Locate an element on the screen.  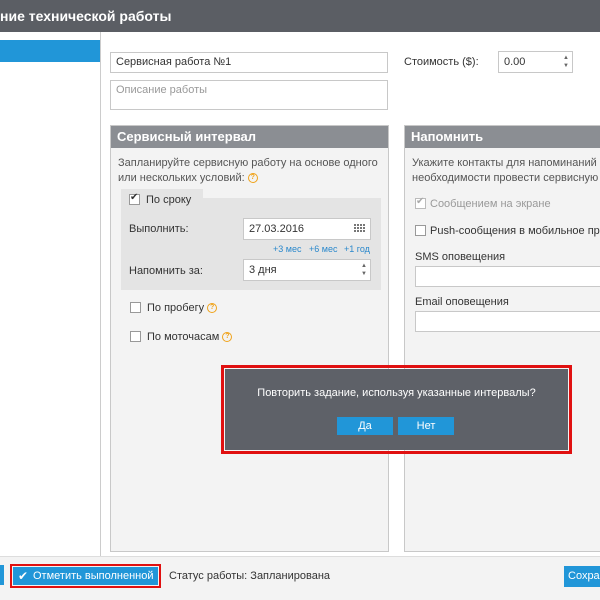
quick-link-6-months: +6 мес is located at coordinates (323, 249).